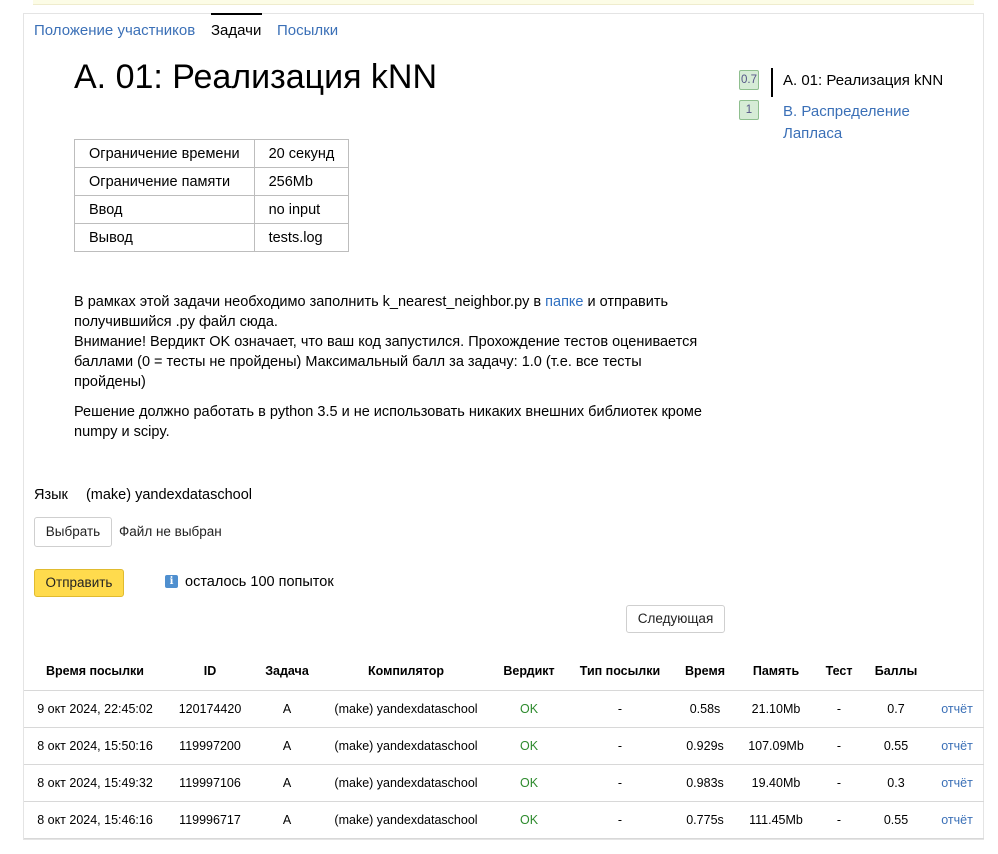 This screenshot has width=998, height=854. Describe the element at coordinates (95, 671) in the screenshot. I see `column-header: Время посылки` at that location.